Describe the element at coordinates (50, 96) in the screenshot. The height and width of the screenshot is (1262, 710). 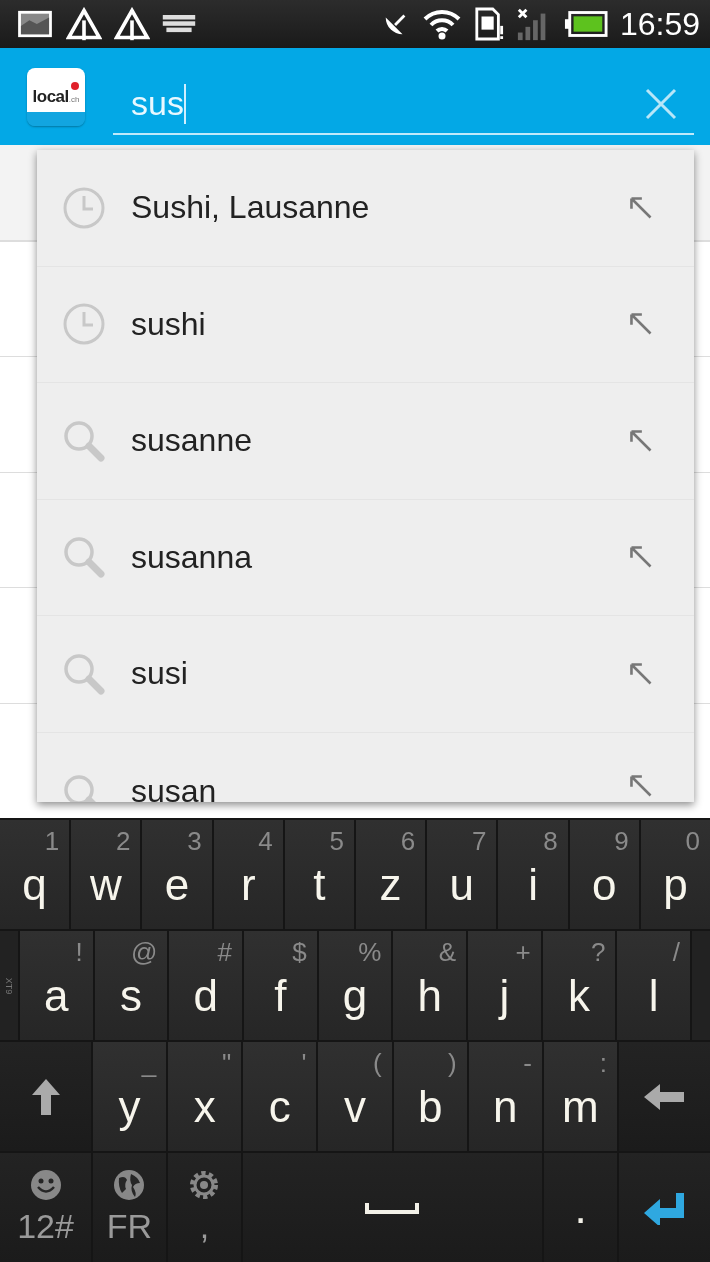
I see `logo-text: local` at that location.